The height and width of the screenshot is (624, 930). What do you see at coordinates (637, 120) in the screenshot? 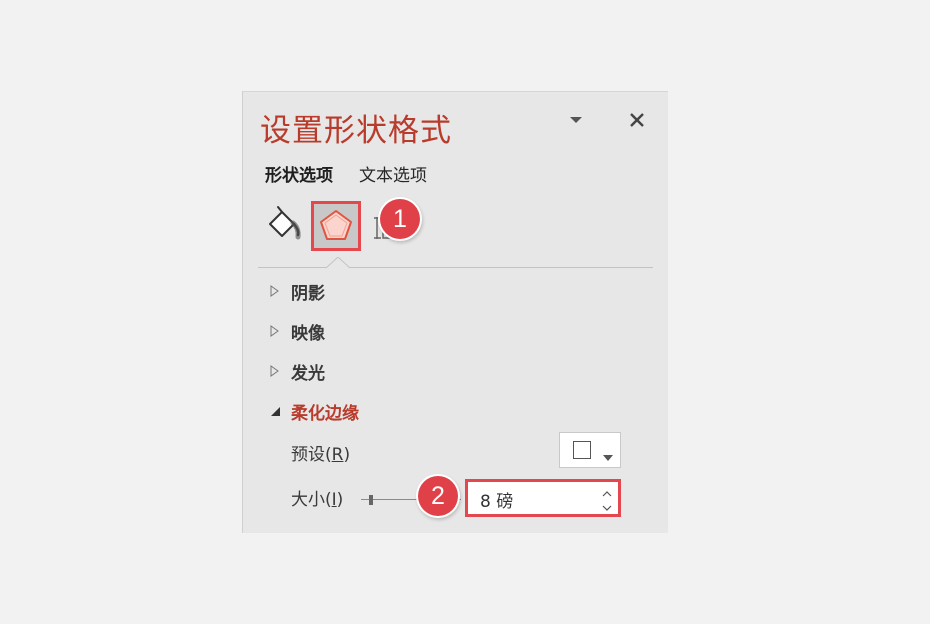
I see `close-icon` at bounding box center [637, 120].